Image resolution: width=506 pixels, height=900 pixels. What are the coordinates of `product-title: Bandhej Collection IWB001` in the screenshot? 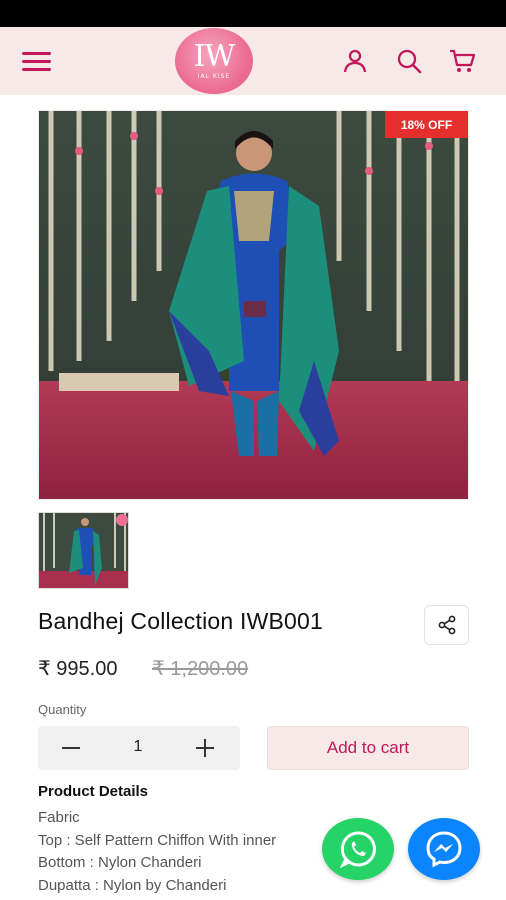 It's located at (180, 621).